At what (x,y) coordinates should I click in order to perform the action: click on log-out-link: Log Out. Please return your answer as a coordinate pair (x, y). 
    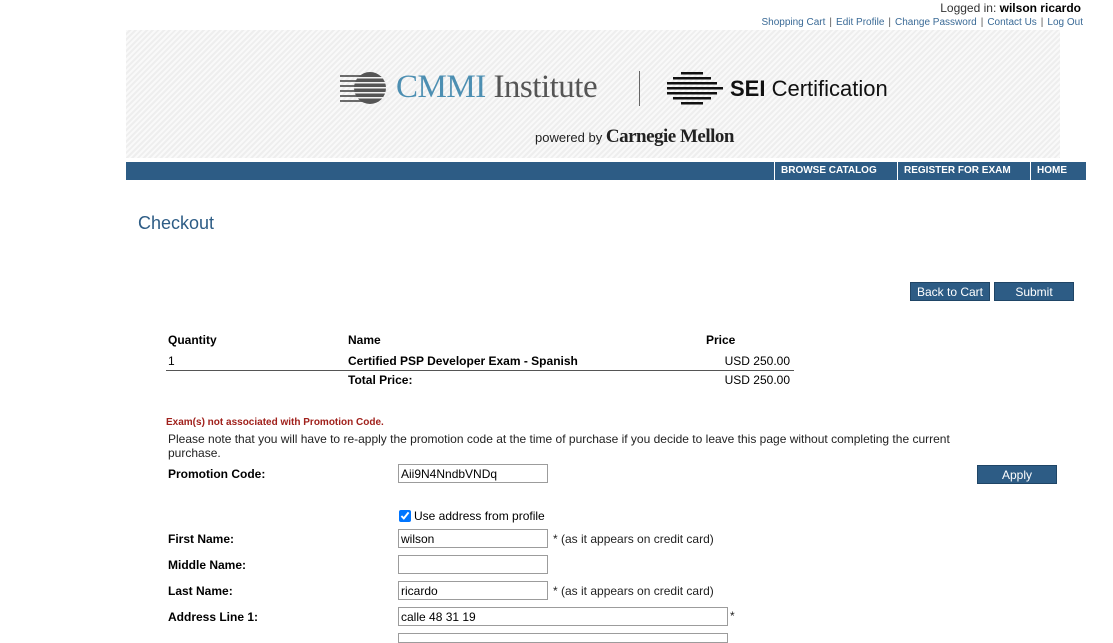
    Looking at the image, I should click on (1065, 22).